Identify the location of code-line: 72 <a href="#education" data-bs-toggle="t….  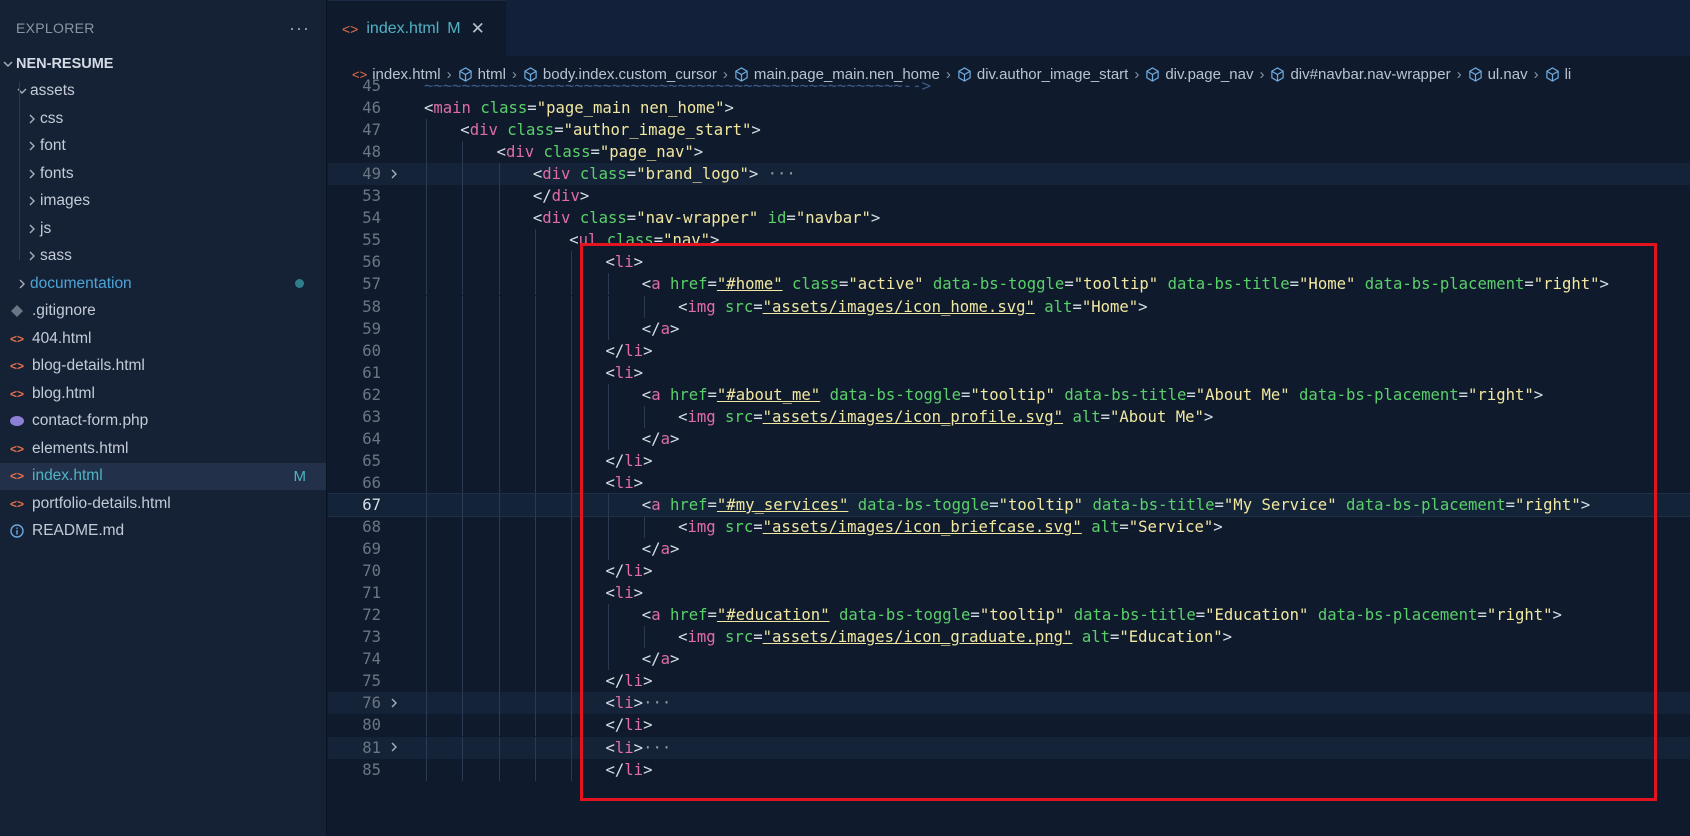
(1009, 615).